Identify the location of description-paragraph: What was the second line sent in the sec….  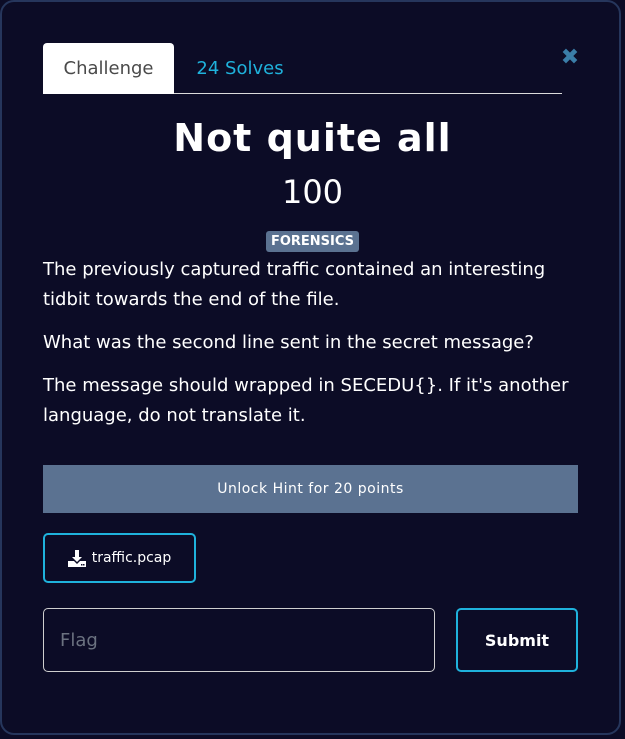
(288, 342).